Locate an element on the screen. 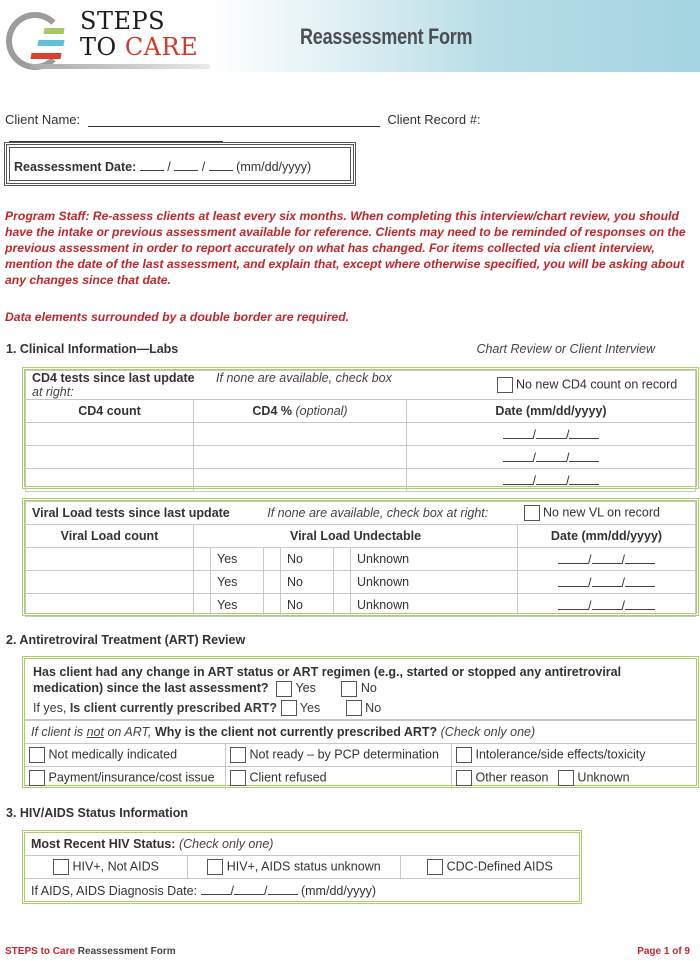 This screenshot has height=961, width=700. cd4-none-label: No new CD4 count on record is located at coordinates (596, 384).